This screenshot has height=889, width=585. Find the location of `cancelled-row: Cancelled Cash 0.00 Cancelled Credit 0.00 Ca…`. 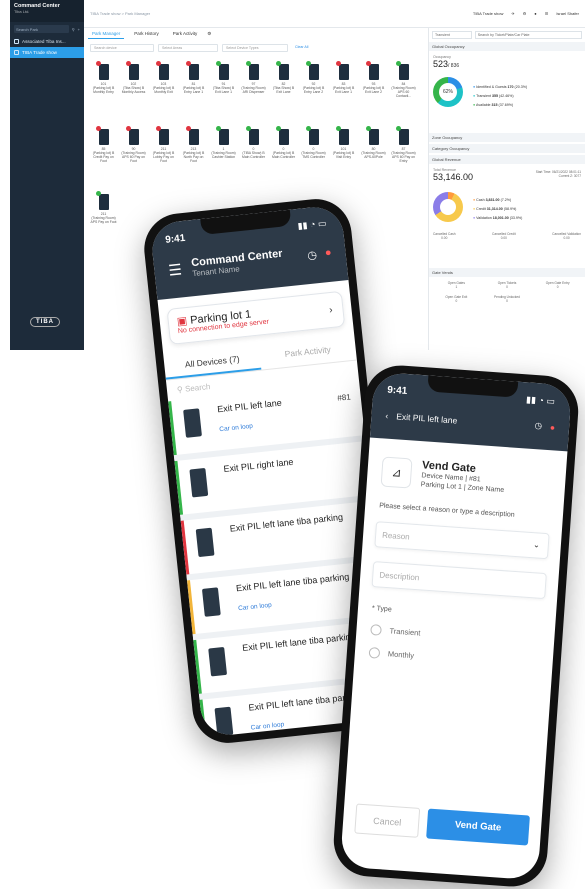

cancelled-row: Cancelled Cash 0.00 Cancelled Credit 0.00 Ca… is located at coordinates (507, 236).